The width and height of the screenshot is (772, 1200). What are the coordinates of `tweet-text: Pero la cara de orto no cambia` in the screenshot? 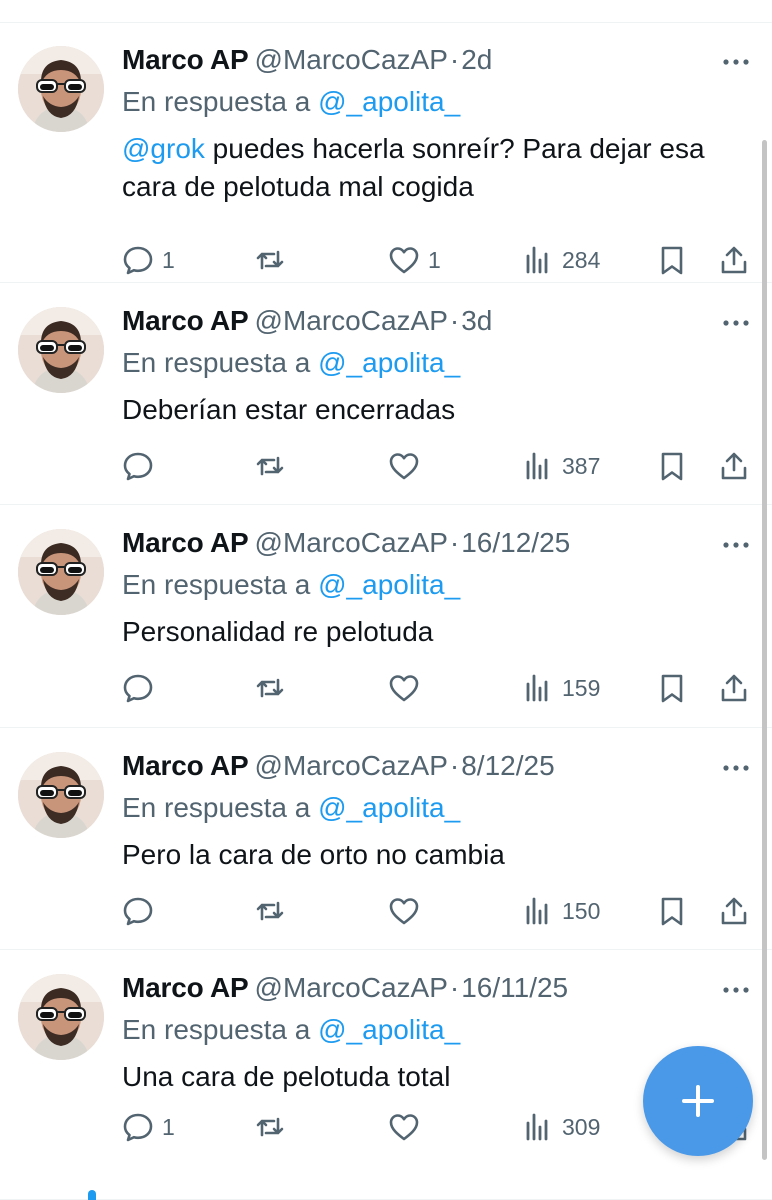 It's located at (432, 855).